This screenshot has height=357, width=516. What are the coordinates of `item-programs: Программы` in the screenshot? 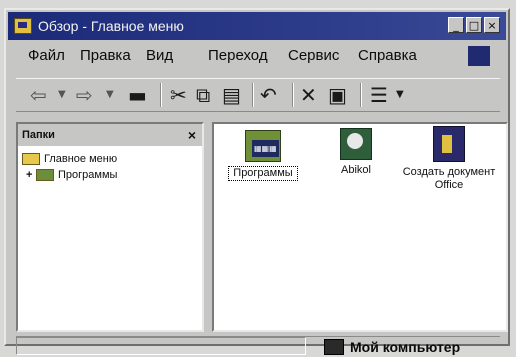 It's located at (263, 155).